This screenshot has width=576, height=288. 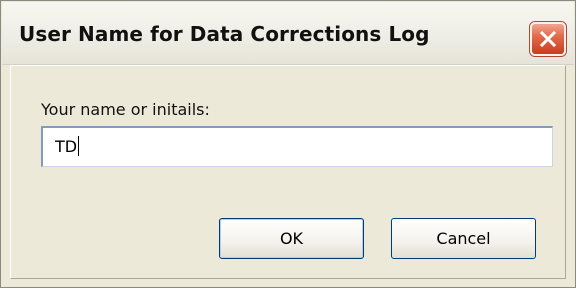 I want to click on name-input-value: TD, so click(x=67, y=146).